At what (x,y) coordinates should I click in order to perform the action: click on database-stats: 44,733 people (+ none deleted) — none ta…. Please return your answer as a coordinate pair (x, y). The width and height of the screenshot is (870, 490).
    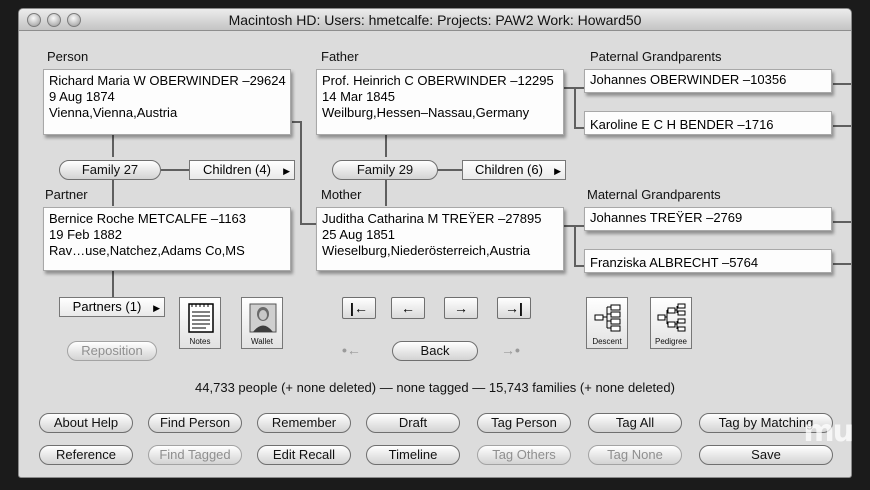
    Looking at the image, I should click on (435, 387).